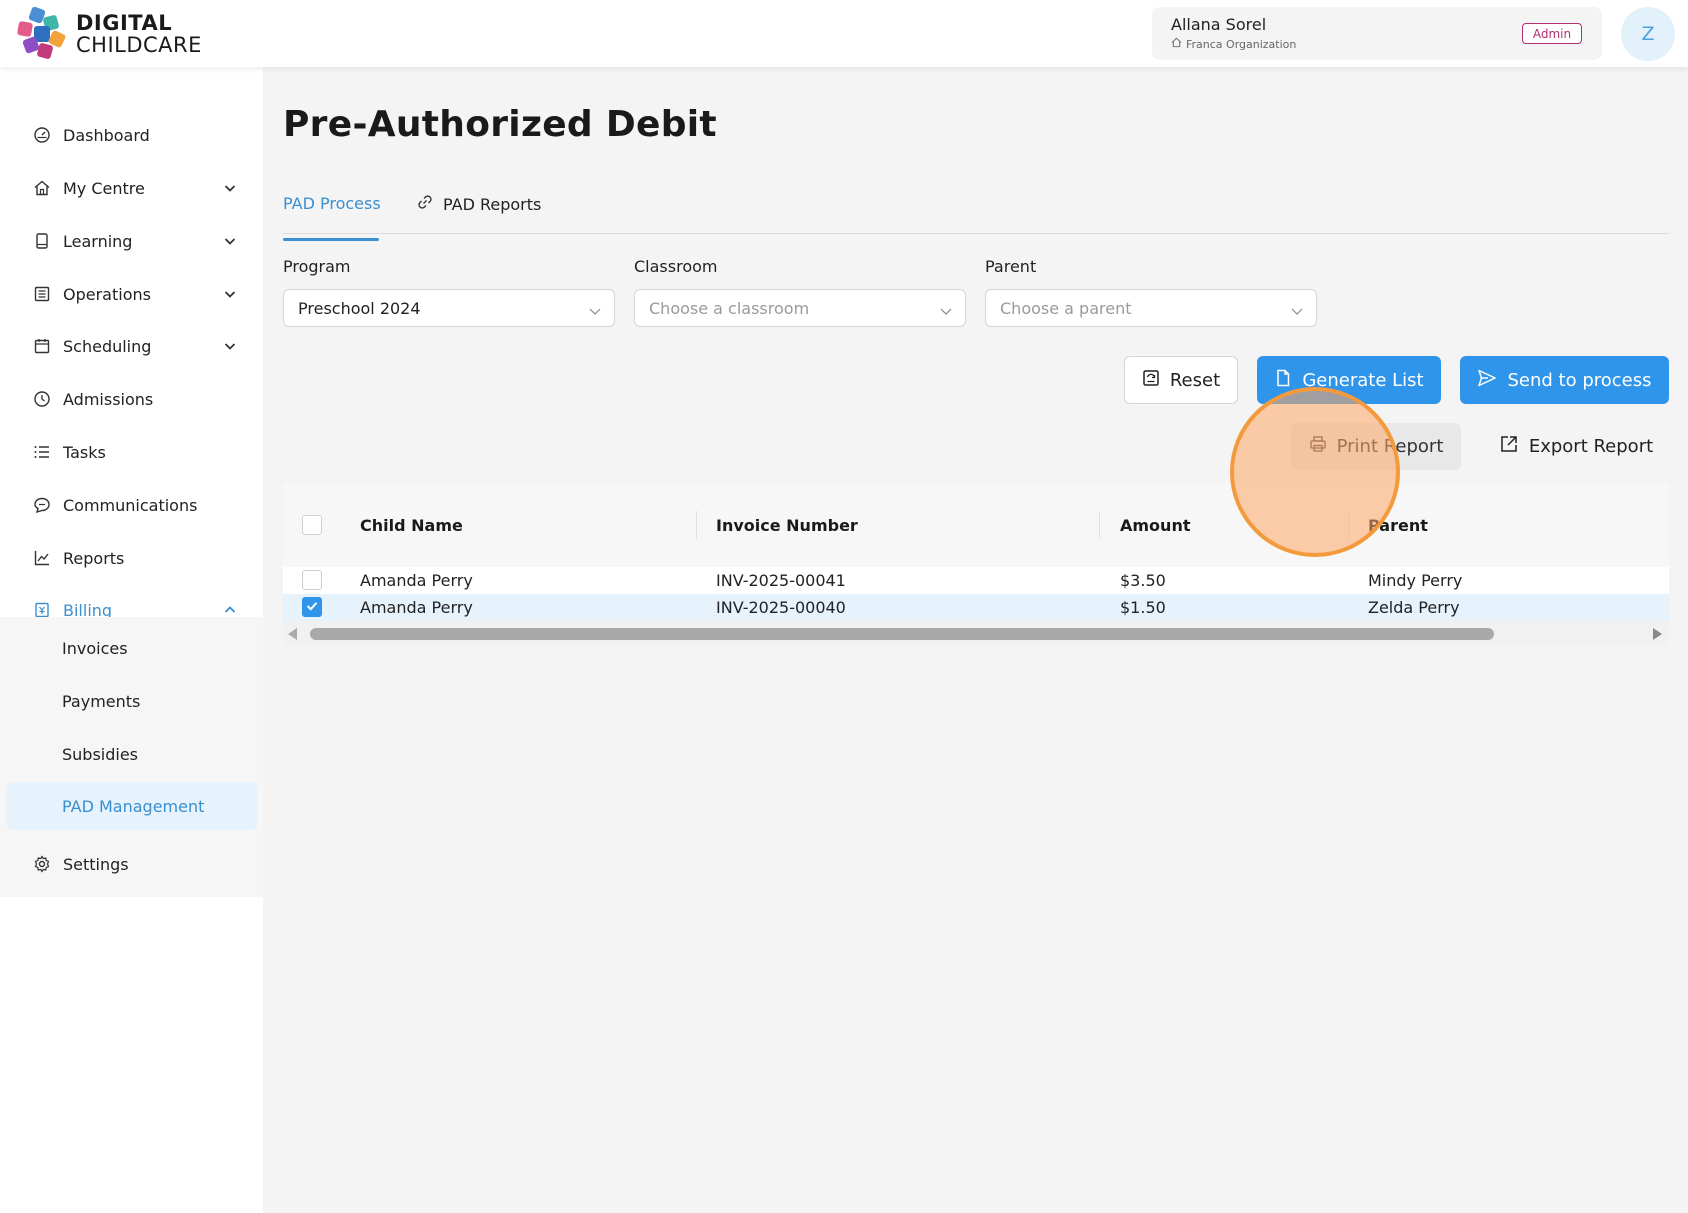 Image resolution: width=1688 pixels, height=1213 pixels. Describe the element at coordinates (132, 806) in the screenshot. I see `sidebar-subitem-pad-management: PAD Management` at that location.